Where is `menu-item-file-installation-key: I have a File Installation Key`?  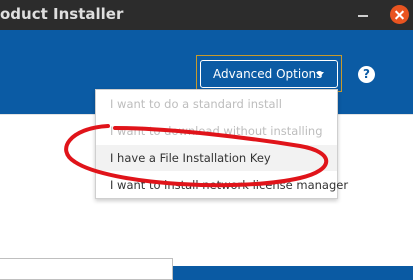 menu-item-file-installation-key: I have a File Installation Key is located at coordinates (216, 158).